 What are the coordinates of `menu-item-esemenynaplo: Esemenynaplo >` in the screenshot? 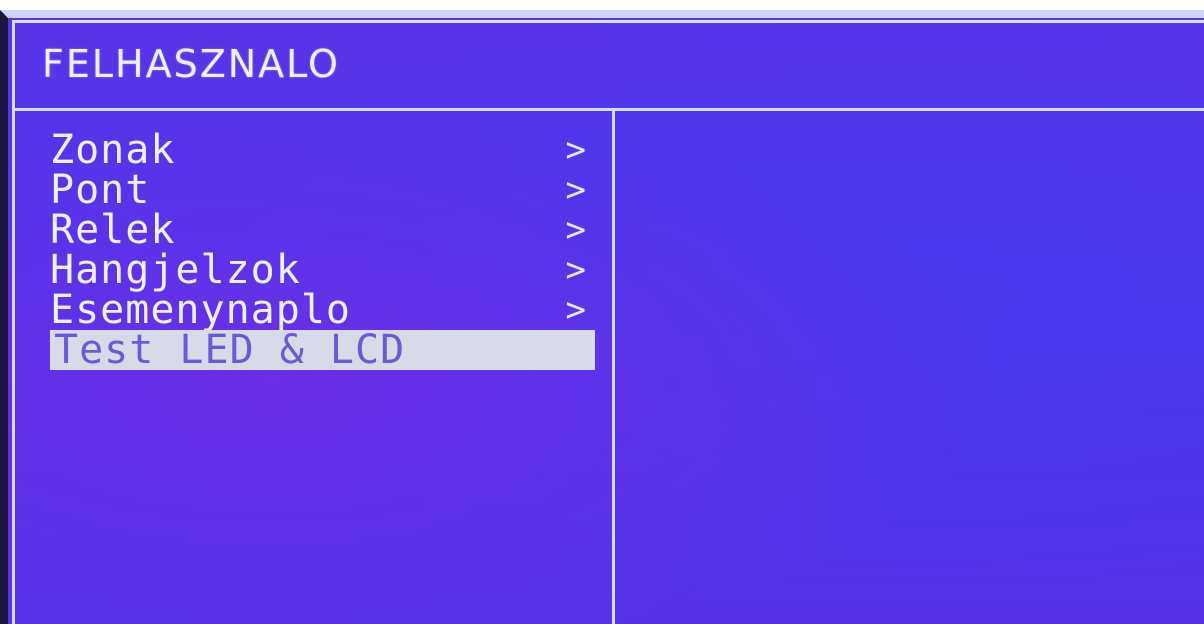 It's located at (322, 310).